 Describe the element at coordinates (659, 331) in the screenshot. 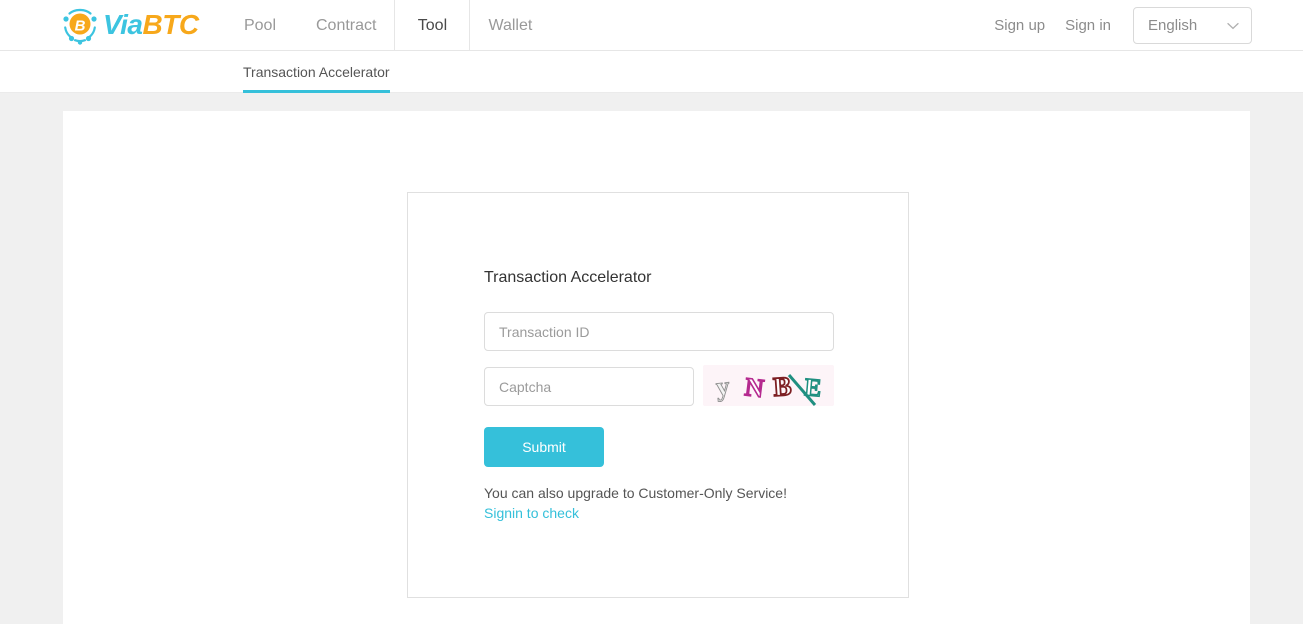

I see `transaction-id-input` at that location.